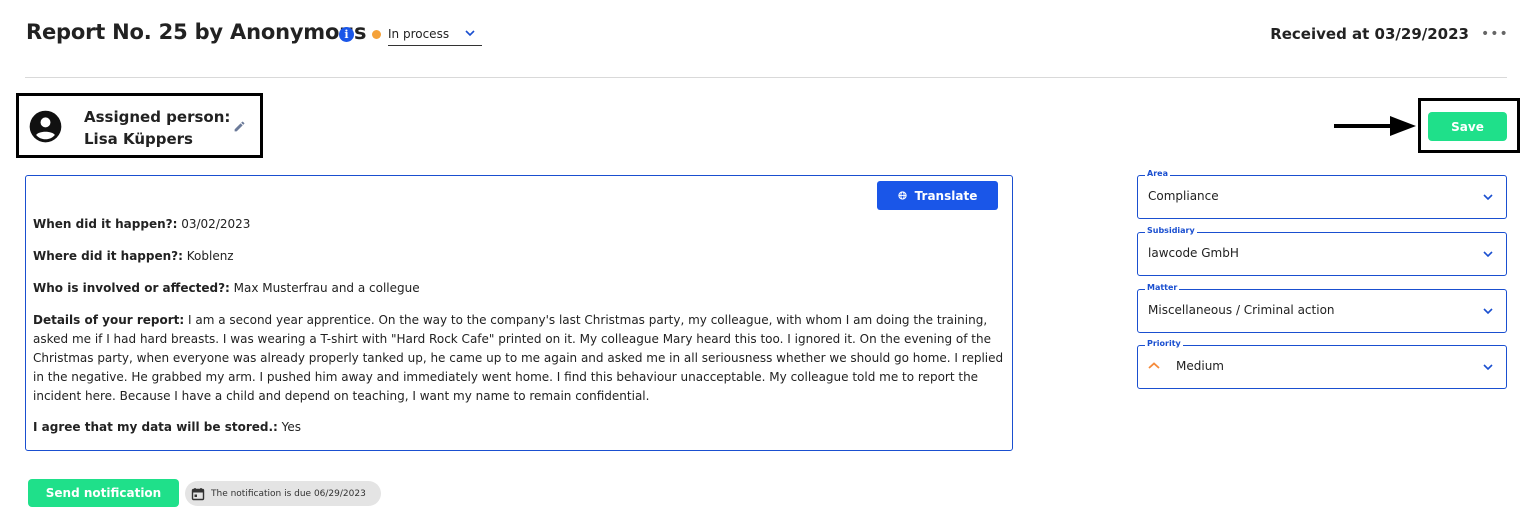 The height and width of the screenshot is (526, 1524). What do you see at coordinates (239, 126) in the screenshot?
I see `pencil-icon` at bounding box center [239, 126].